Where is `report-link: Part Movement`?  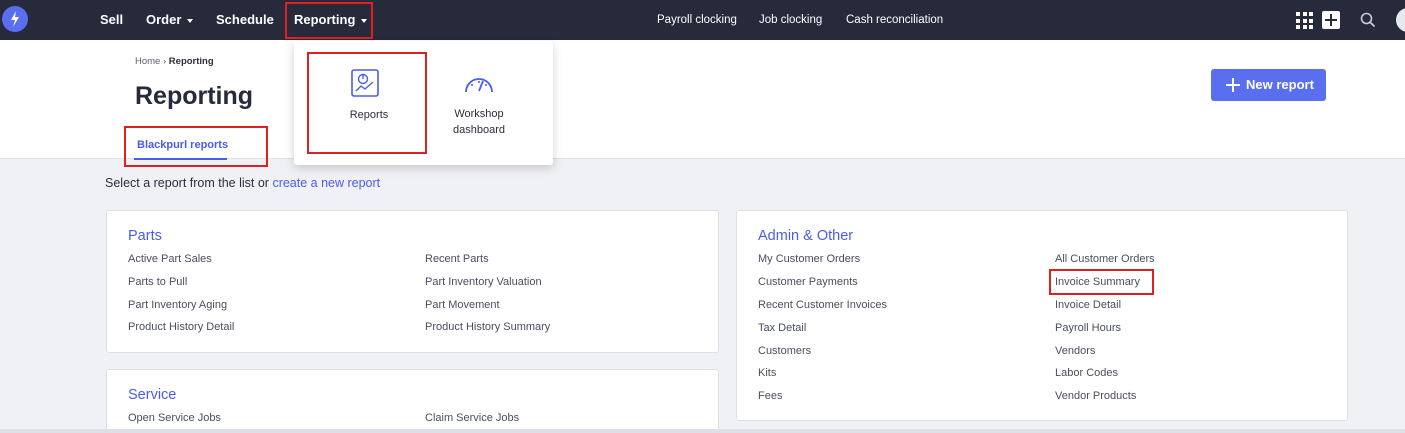
report-link: Part Movement is located at coordinates (462, 305).